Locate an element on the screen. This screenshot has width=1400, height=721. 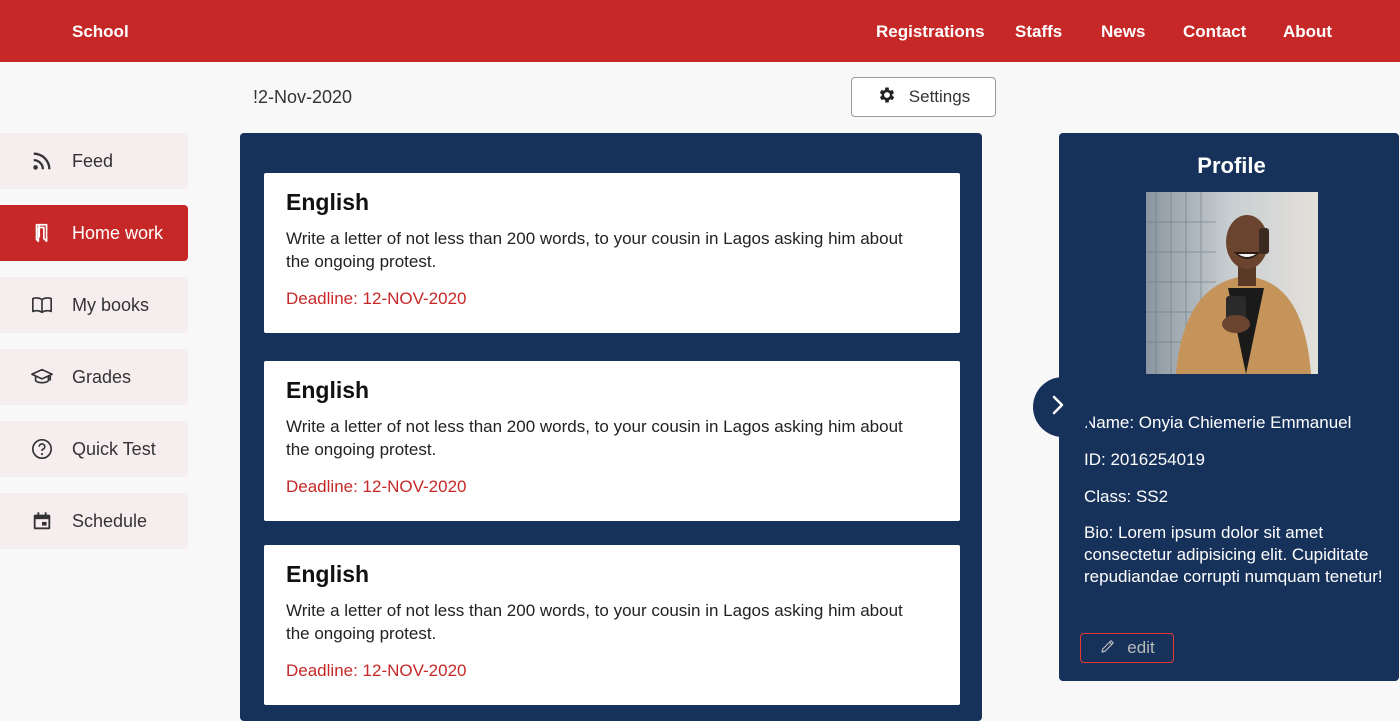
rss-icon is located at coordinates (42, 161).